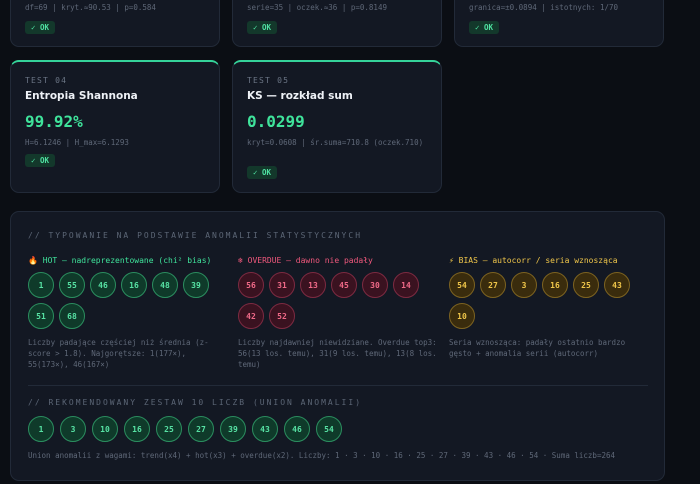  Describe the element at coordinates (313, 285) in the screenshot. I see `number-ball: 13` at that location.